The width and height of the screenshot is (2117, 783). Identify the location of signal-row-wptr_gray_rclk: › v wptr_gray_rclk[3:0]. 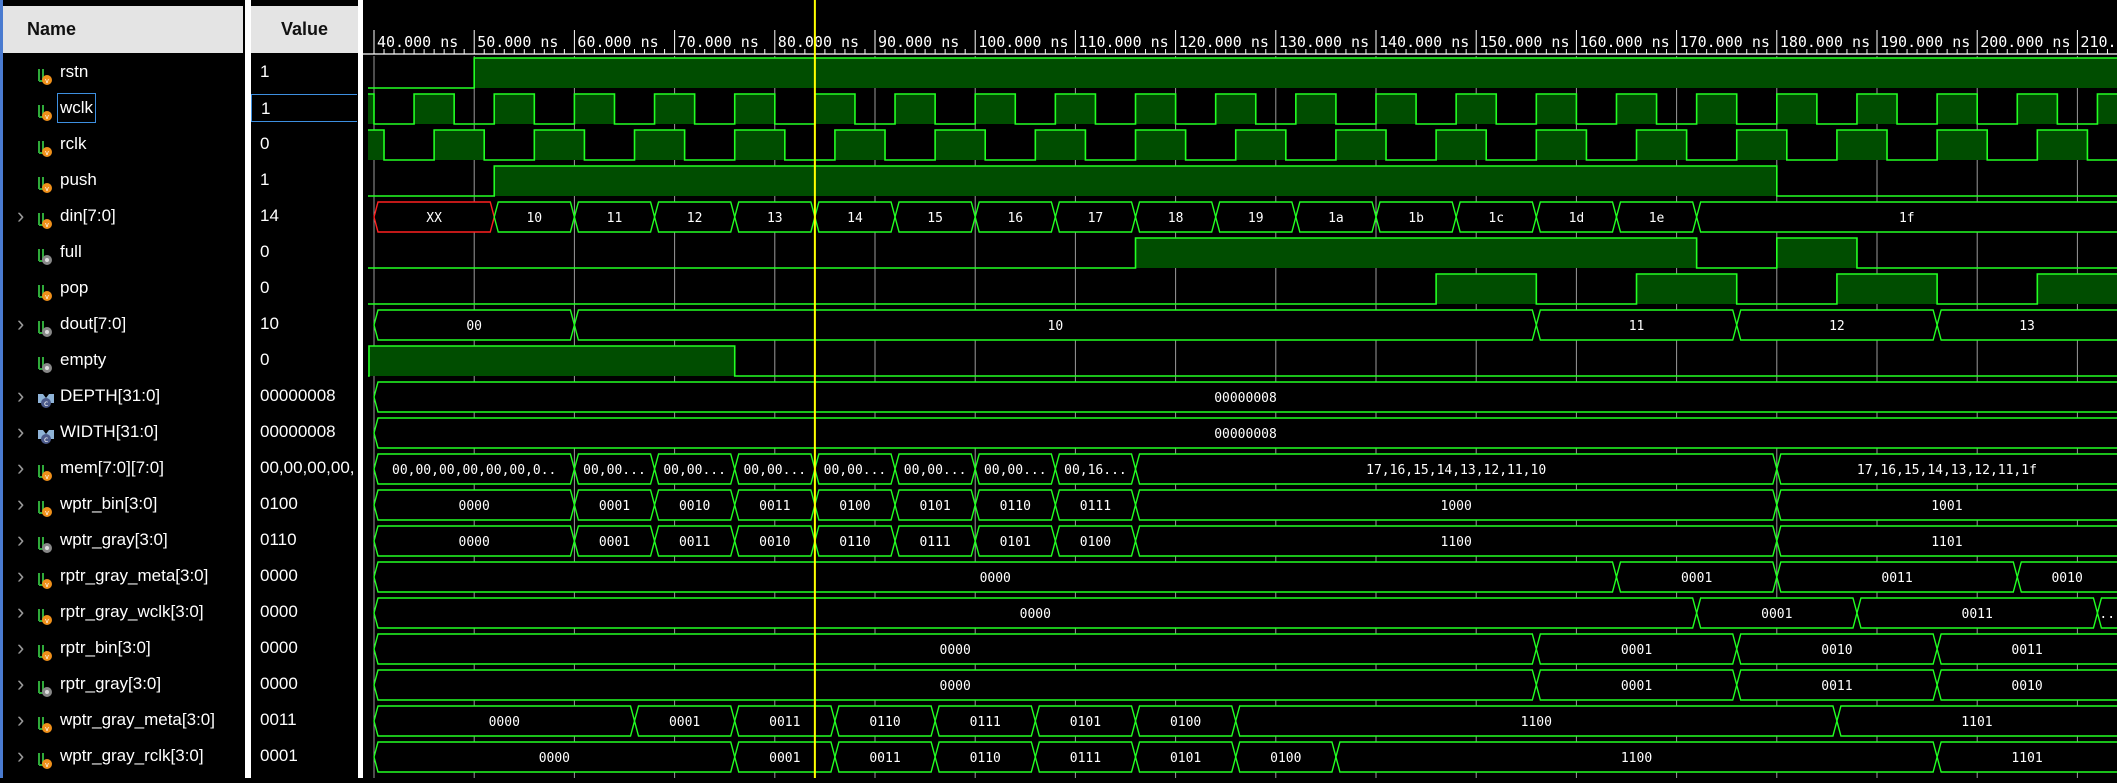
(123, 756).